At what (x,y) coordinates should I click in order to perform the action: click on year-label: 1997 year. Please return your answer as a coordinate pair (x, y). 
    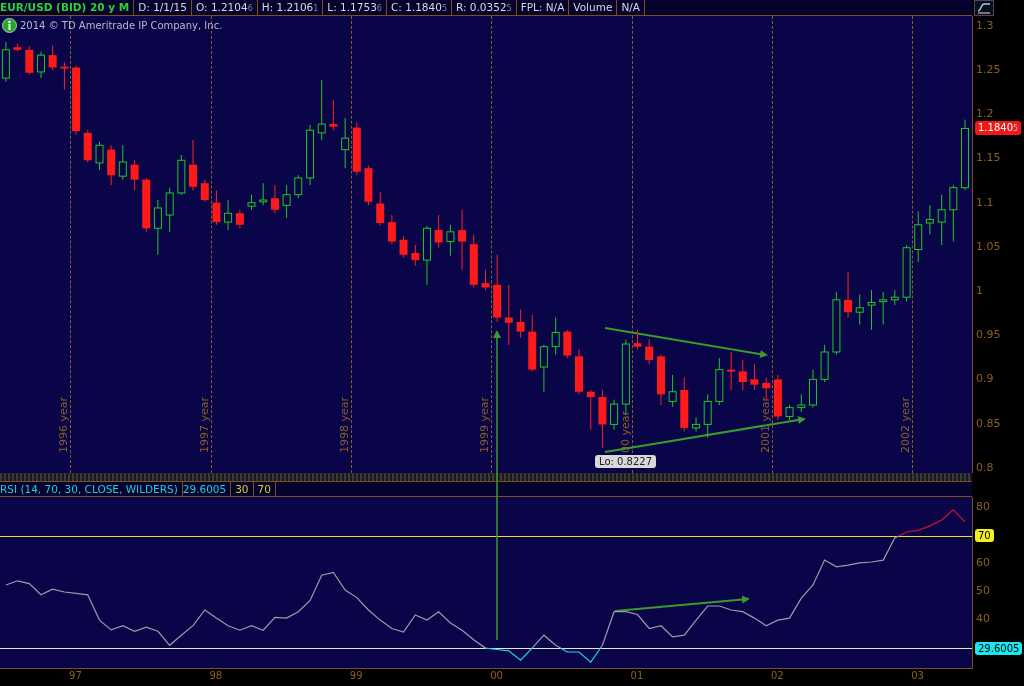
    Looking at the image, I should click on (204, 424).